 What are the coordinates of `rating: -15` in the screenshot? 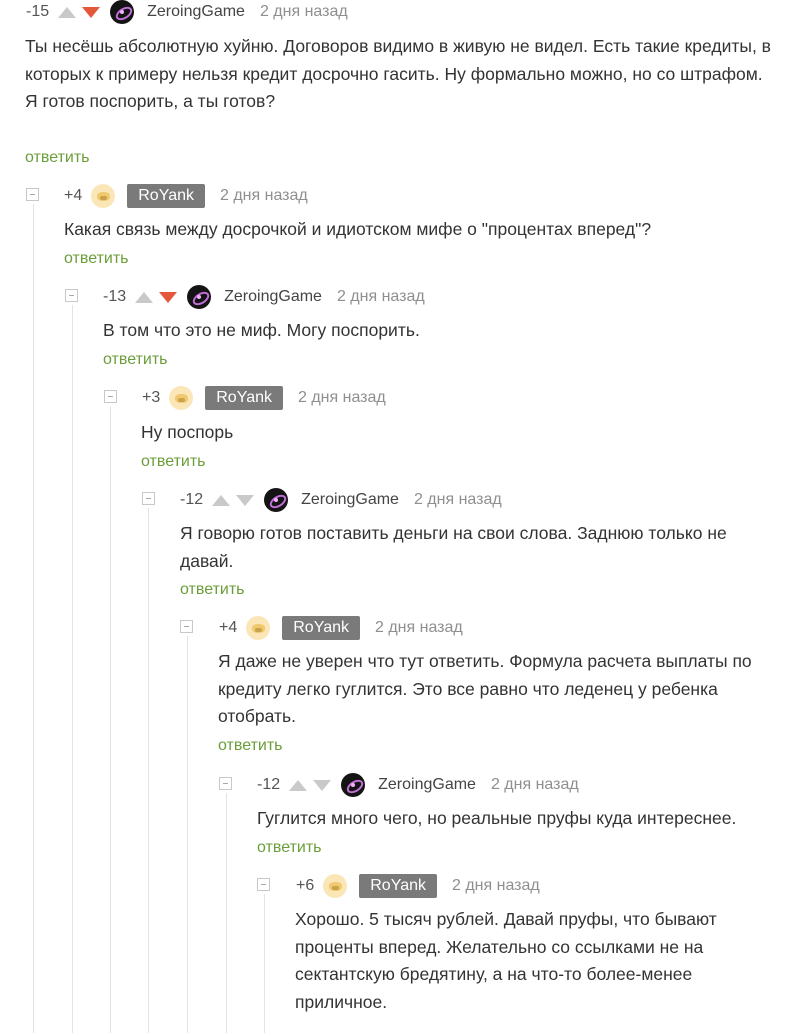 It's located at (38, 11).